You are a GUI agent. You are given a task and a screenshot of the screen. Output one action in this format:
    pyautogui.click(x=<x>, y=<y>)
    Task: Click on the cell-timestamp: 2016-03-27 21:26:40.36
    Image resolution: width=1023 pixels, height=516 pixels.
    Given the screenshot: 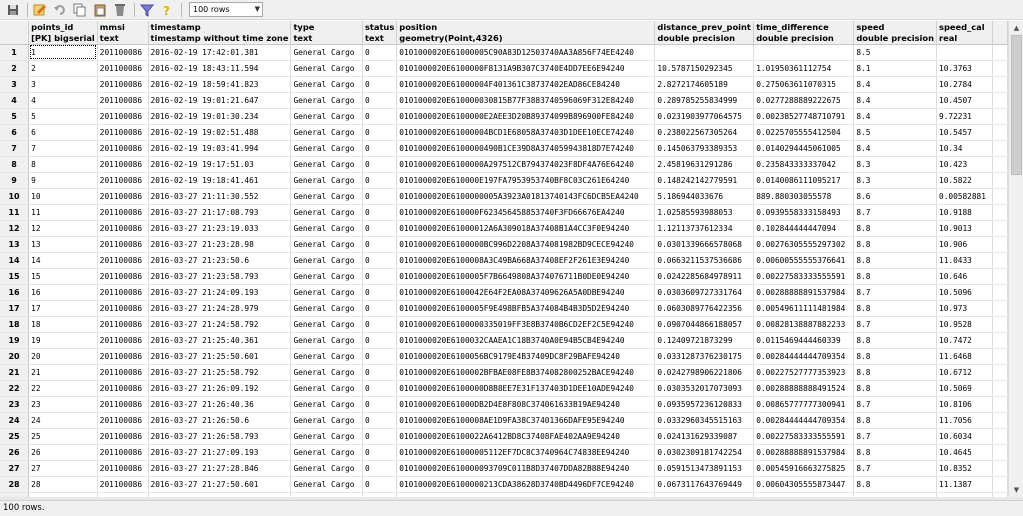 What is the action you would take?
    pyautogui.click(x=220, y=404)
    